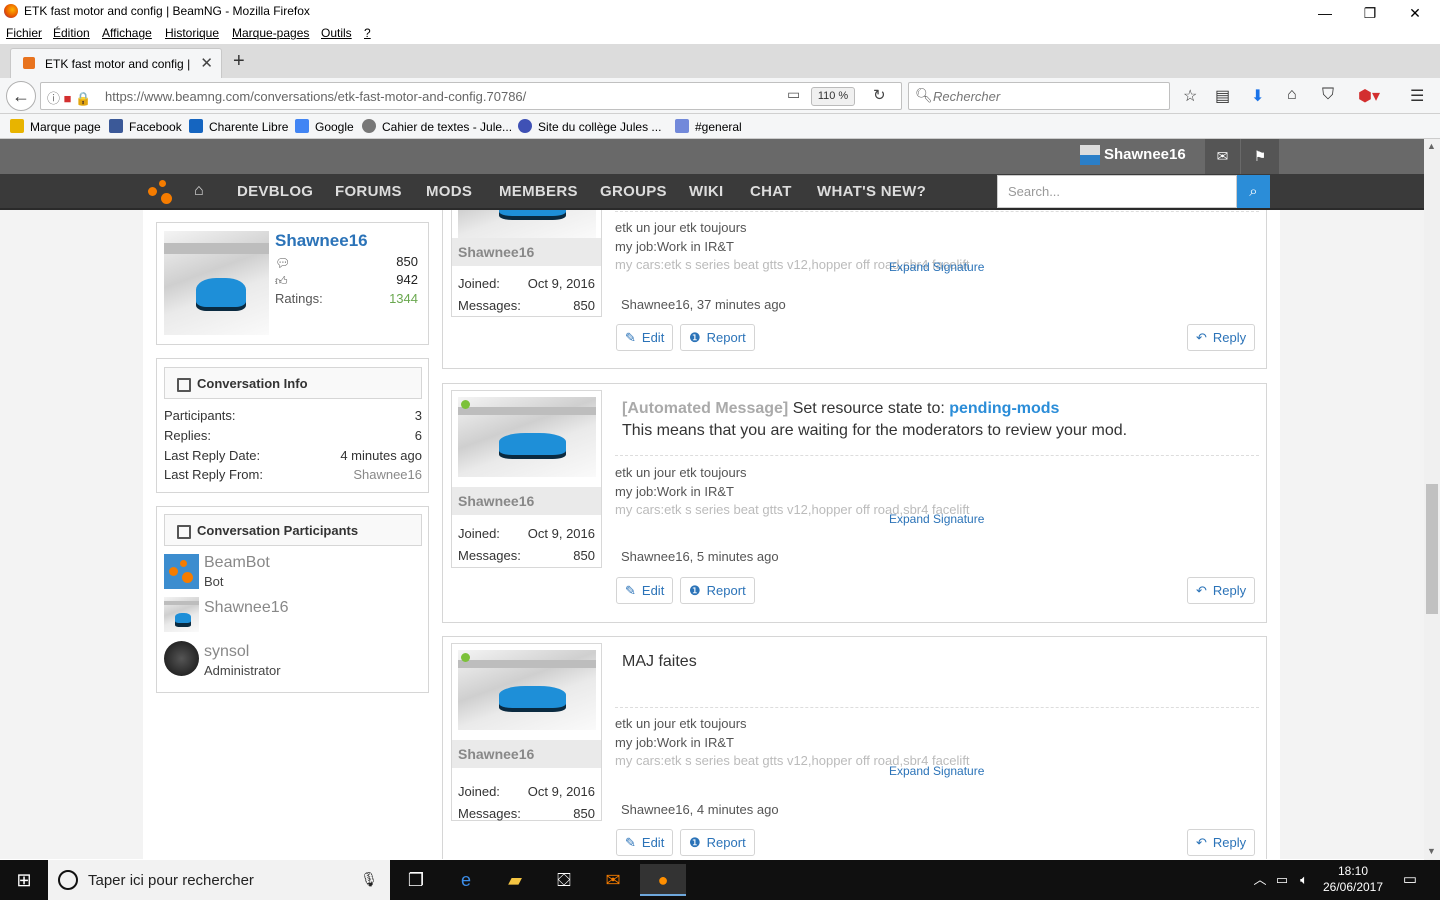 Image resolution: width=1440 pixels, height=900 pixels. What do you see at coordinates (700, 556) in the screenshot?
I see `message-meta: Shawnee16, 5 minutes ago` at bounding box center [700, 556].